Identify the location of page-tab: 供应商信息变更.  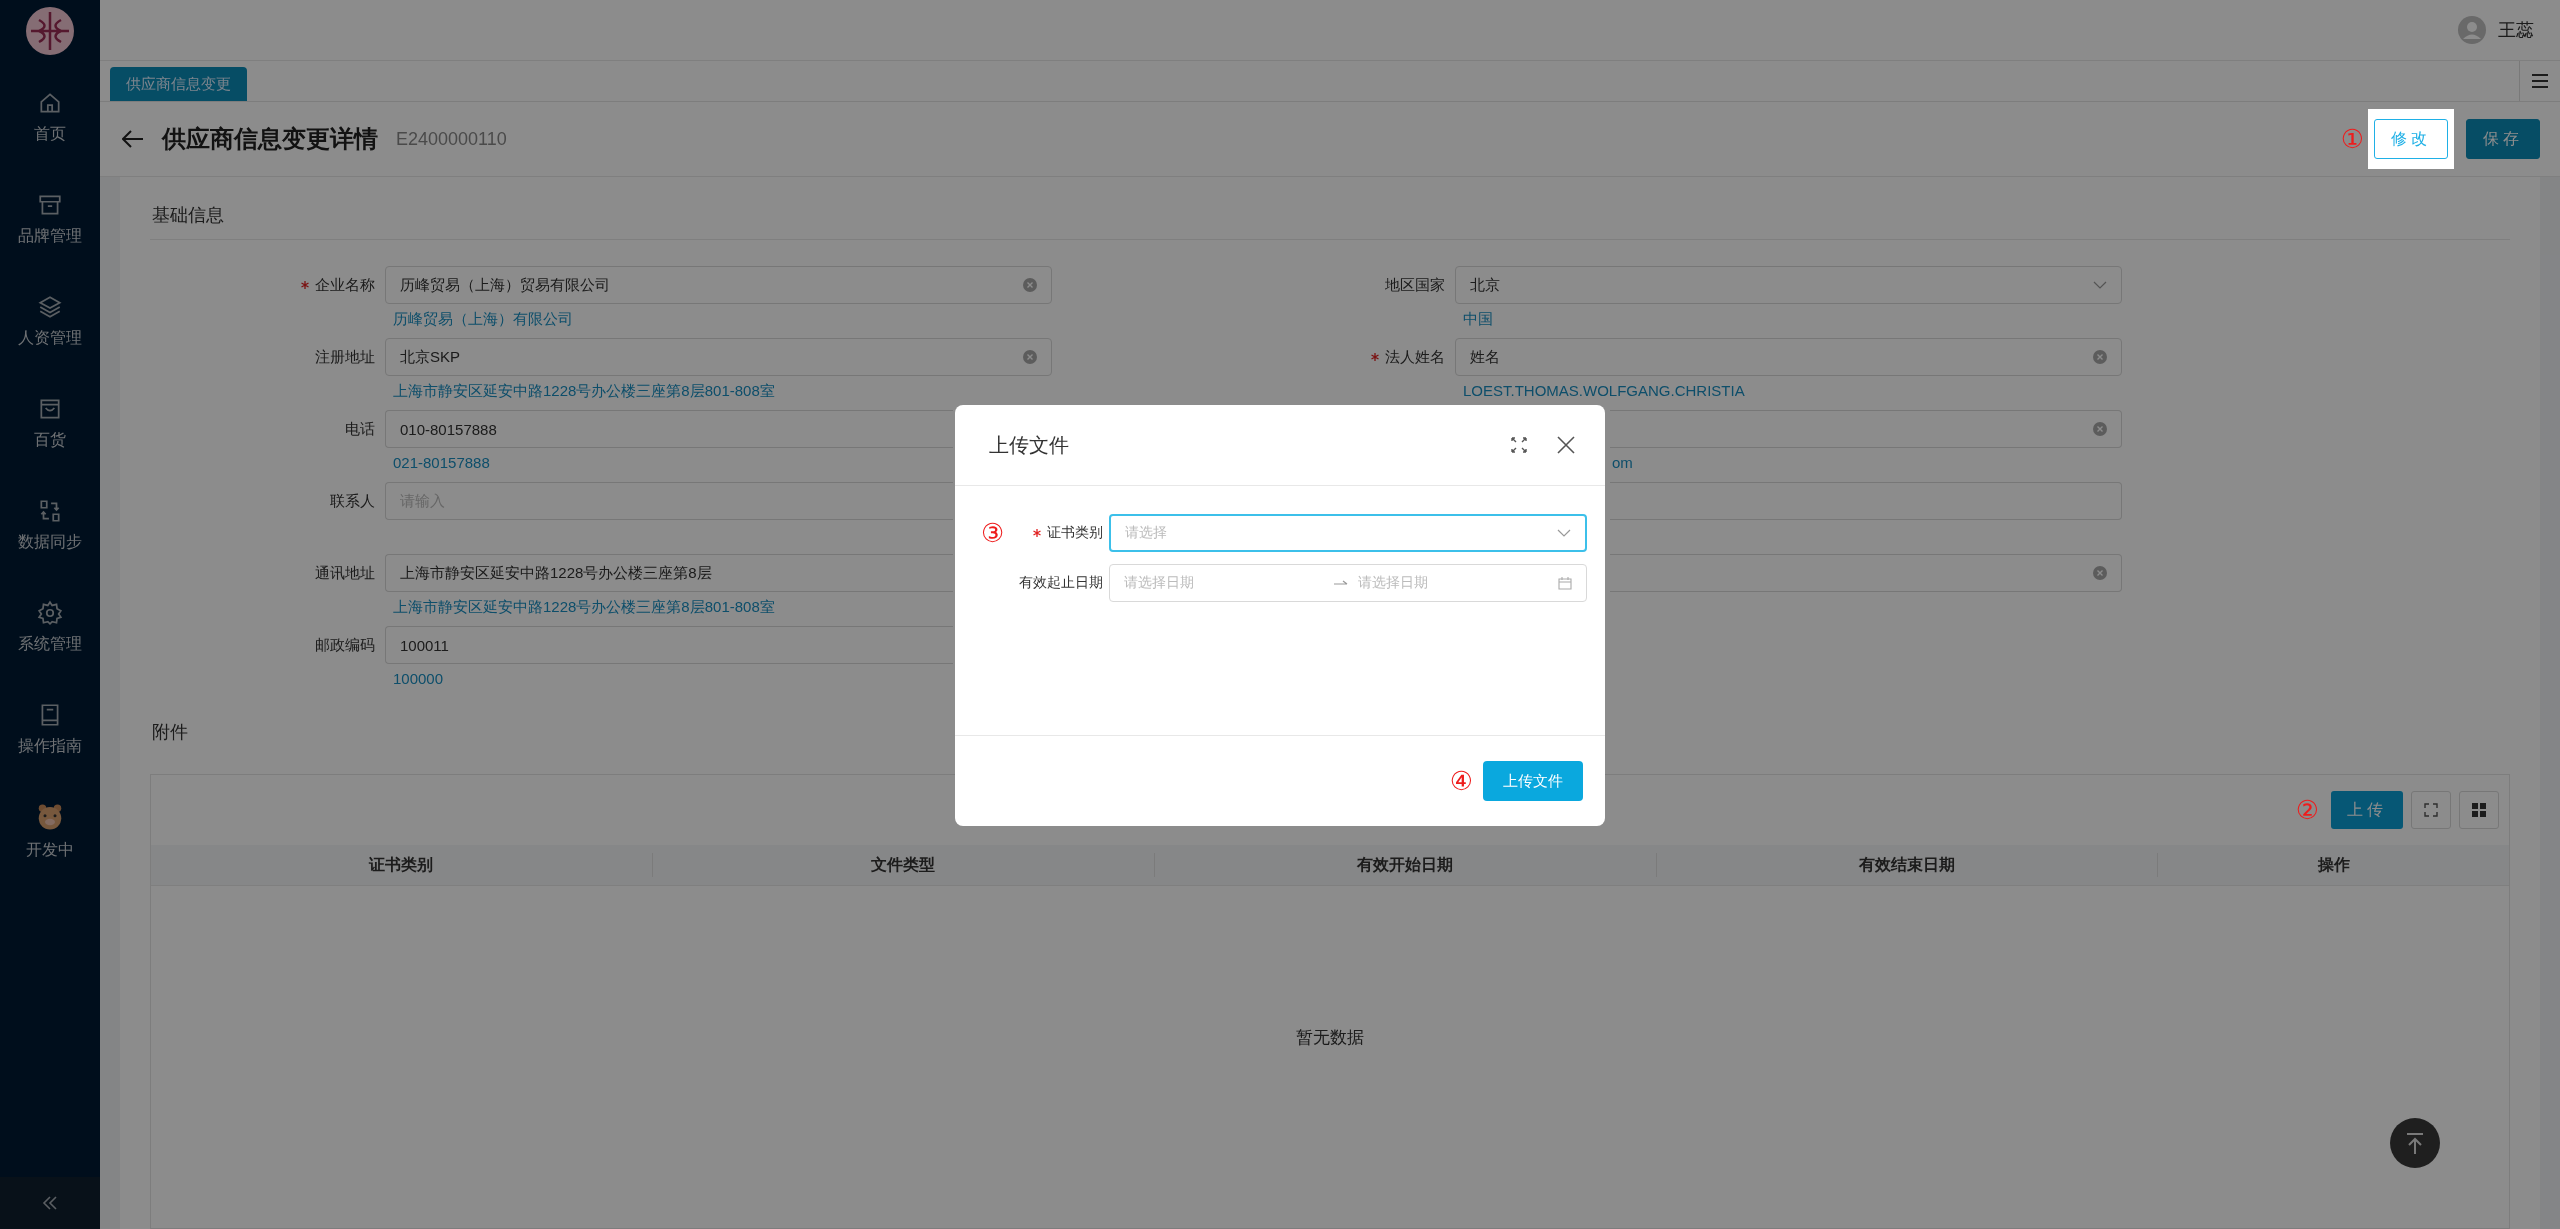
(178, 84).